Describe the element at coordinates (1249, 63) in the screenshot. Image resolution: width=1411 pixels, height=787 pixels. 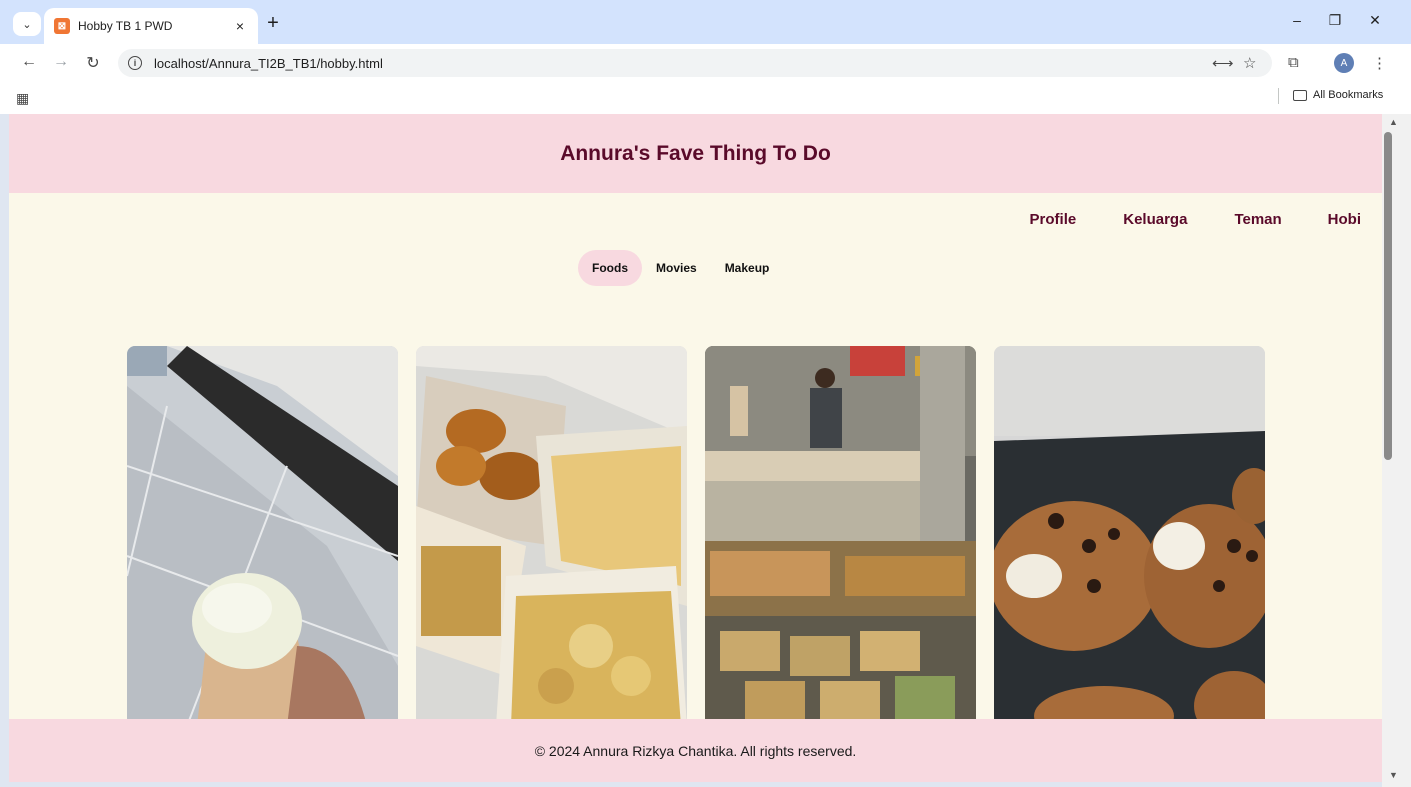
I see `bookmark-star-icon: ☆` at that location.